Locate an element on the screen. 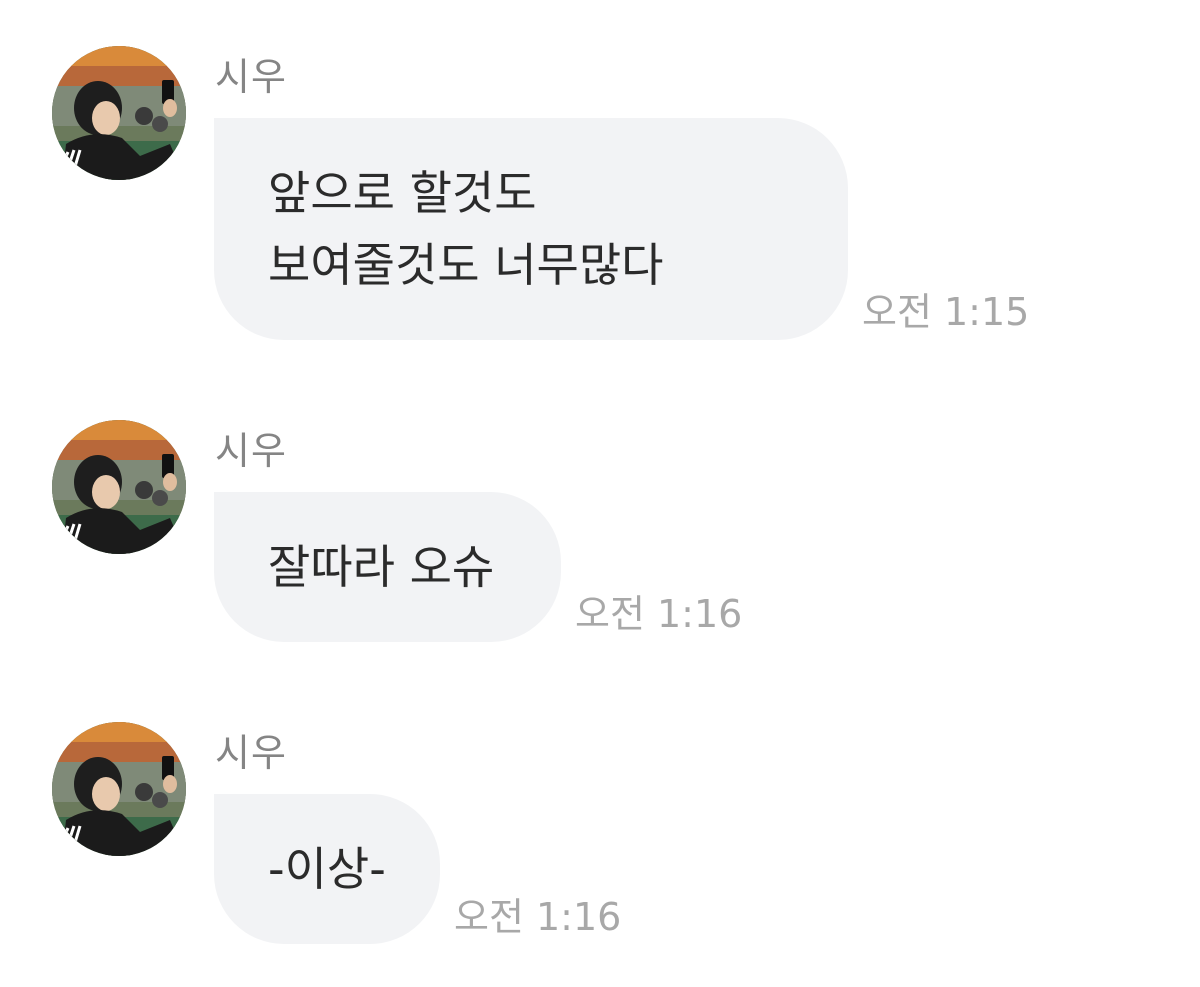 Image resolution: width=1200 pixels, height=987 pixels. message-text-line: 잘따라 오슈 is located at coordinates (381, 567).